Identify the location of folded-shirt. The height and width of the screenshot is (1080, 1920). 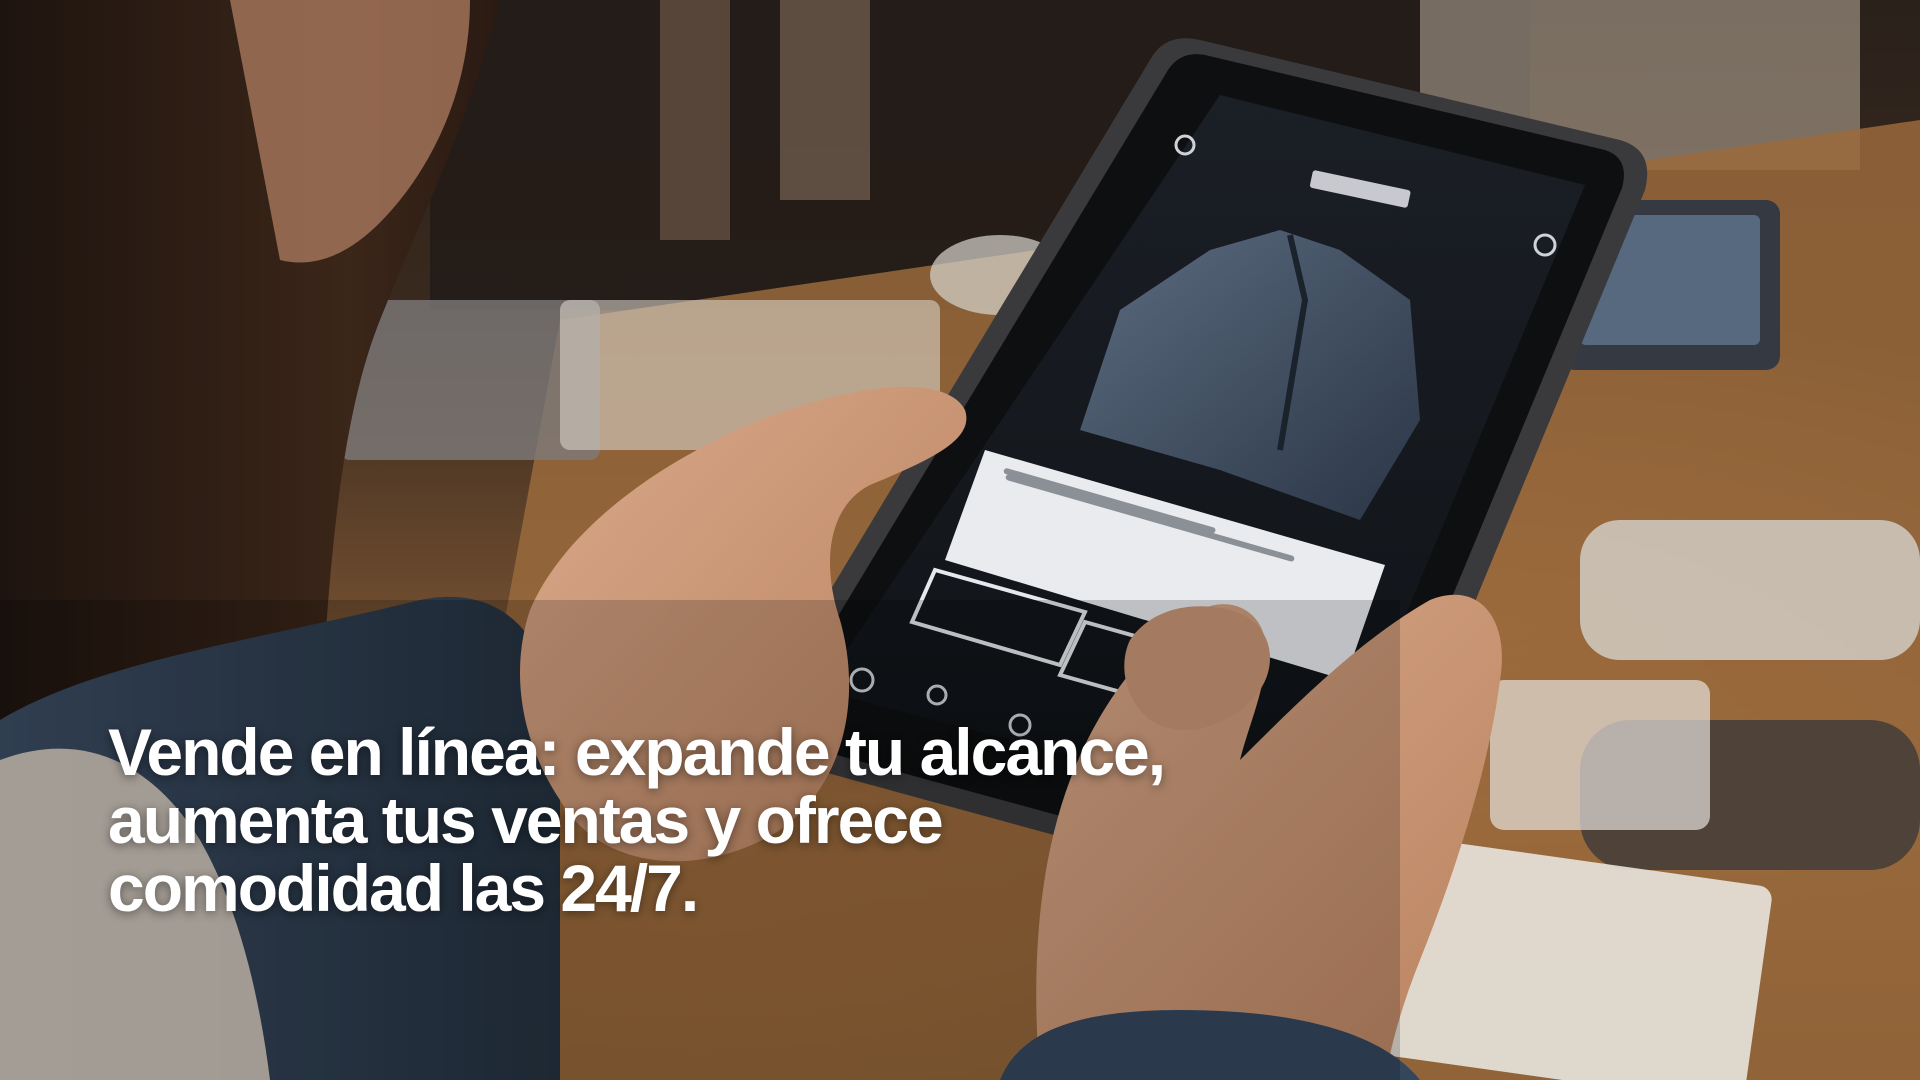
(1750, 590).